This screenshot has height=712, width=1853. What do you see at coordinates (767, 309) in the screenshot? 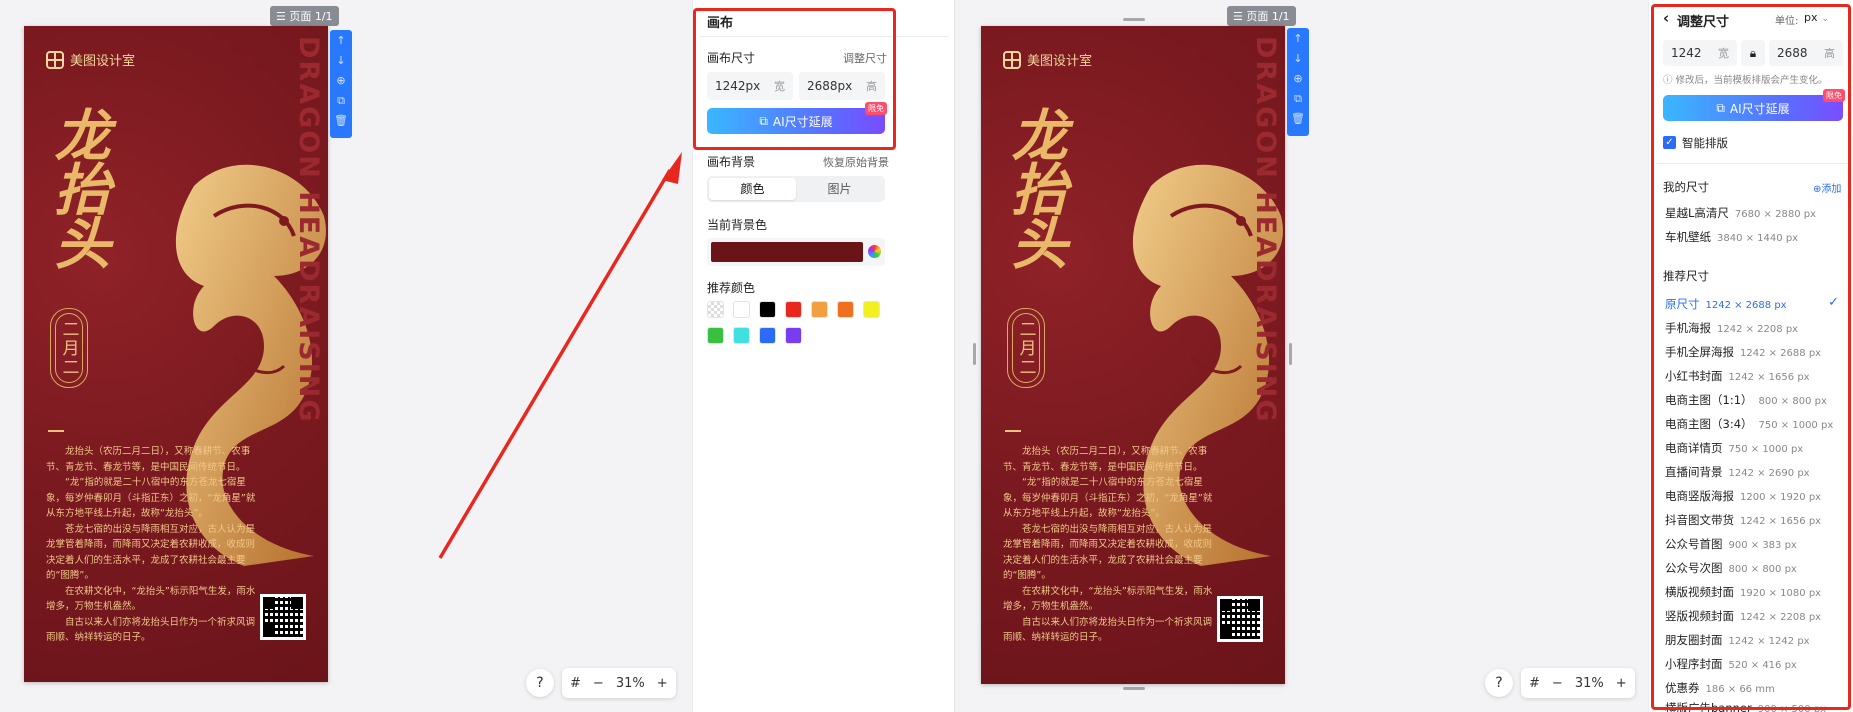
I see `swatch-black` at bounding box center [767, 309].